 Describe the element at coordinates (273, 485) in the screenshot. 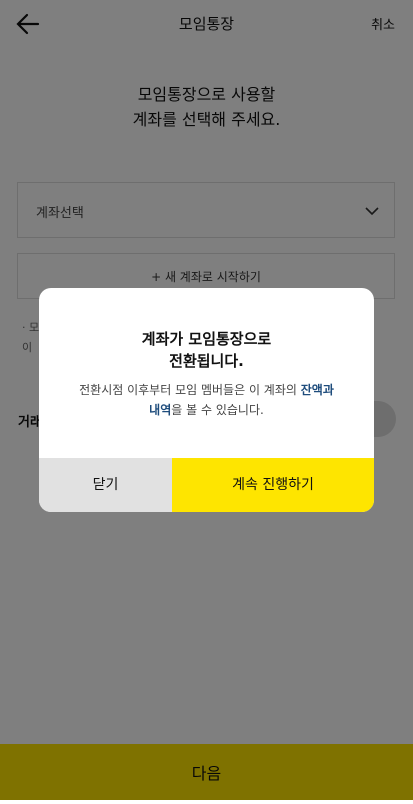

I see `continue-button: 계속 진행하기` at that location.